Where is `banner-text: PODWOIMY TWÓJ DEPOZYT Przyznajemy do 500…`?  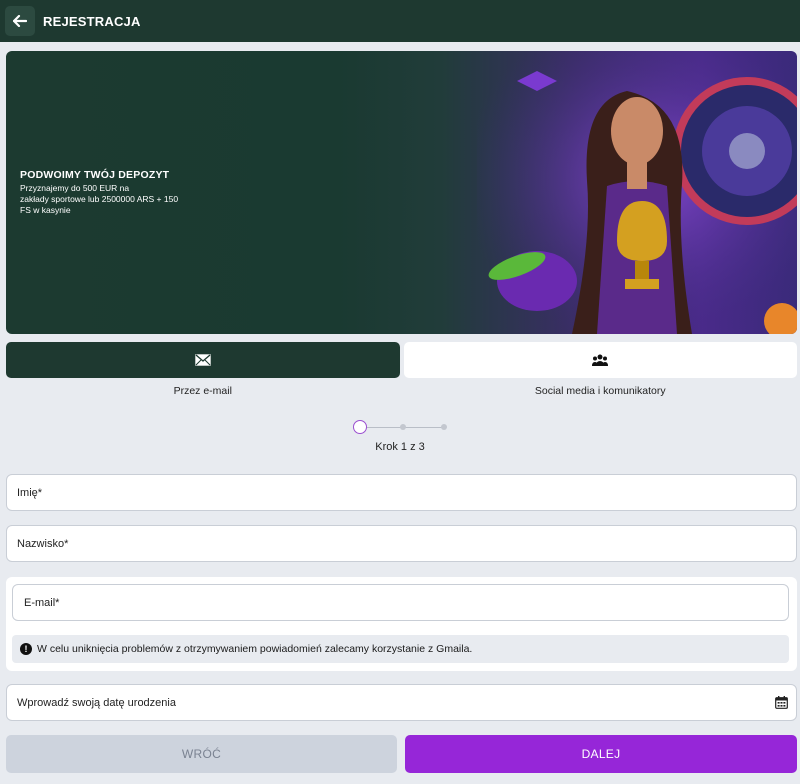
banner-text: PODWOIMY TWÓJ DEPOZYT Przyznajemy do 500… is located at coordinates (120, 192).